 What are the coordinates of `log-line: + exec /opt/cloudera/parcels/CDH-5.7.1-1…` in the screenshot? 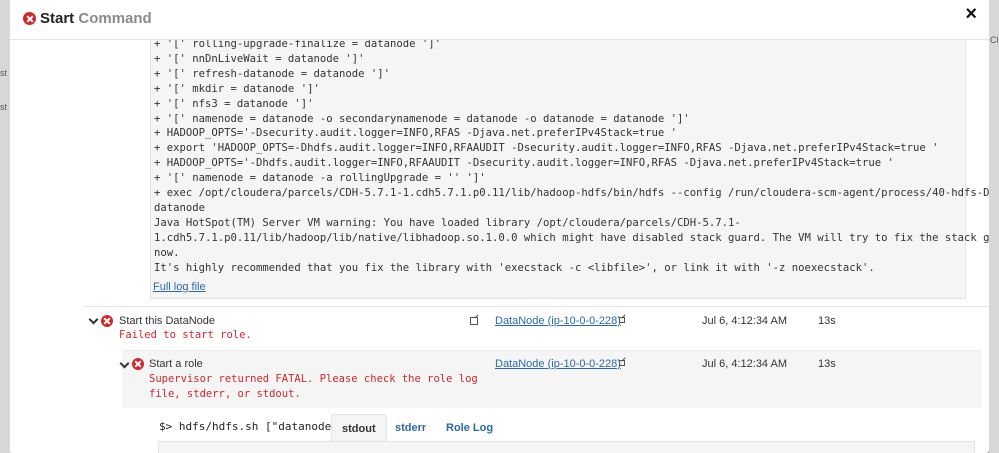 It's located at (571, 193).